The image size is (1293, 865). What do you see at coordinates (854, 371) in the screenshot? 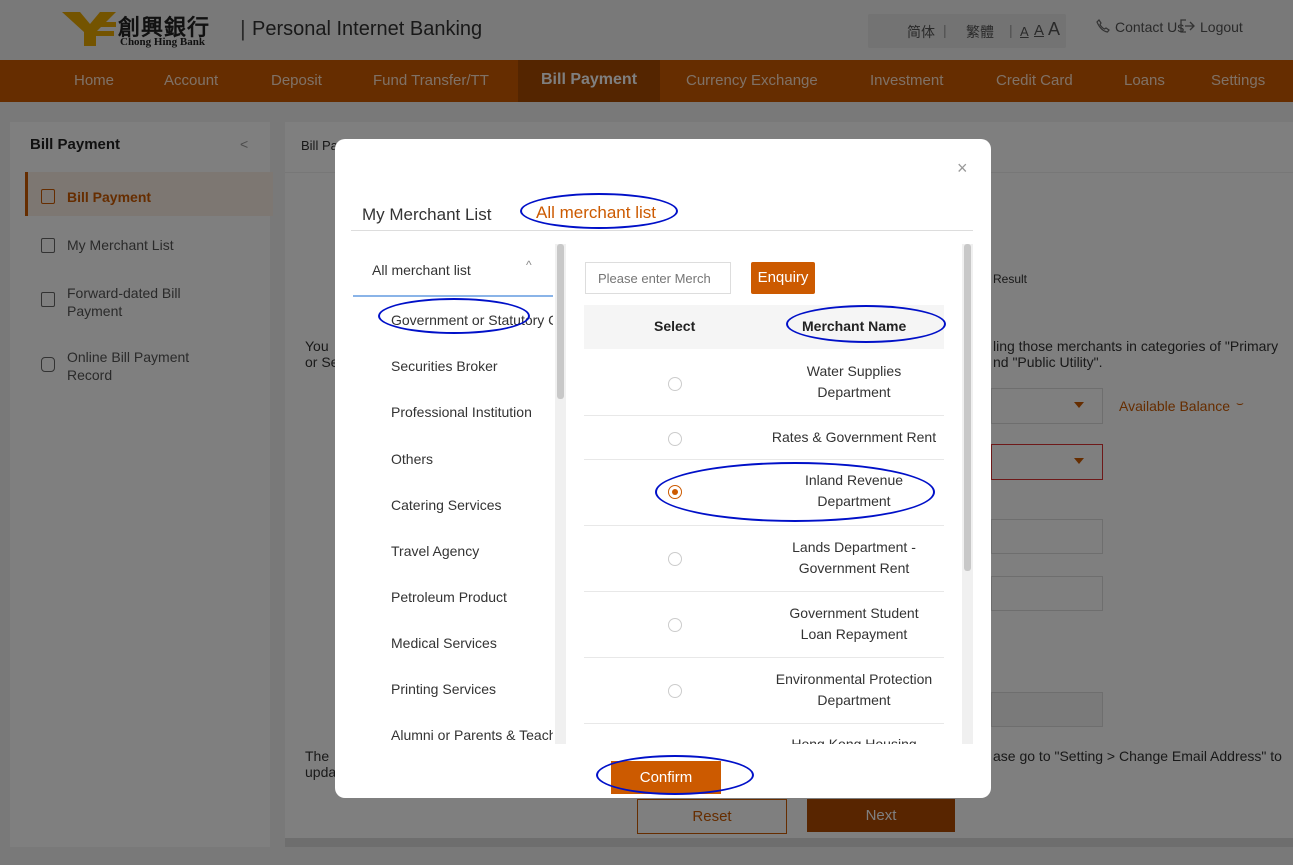
I see `merchant-name-line: Water Supplies` at bounding box center [854, 371].